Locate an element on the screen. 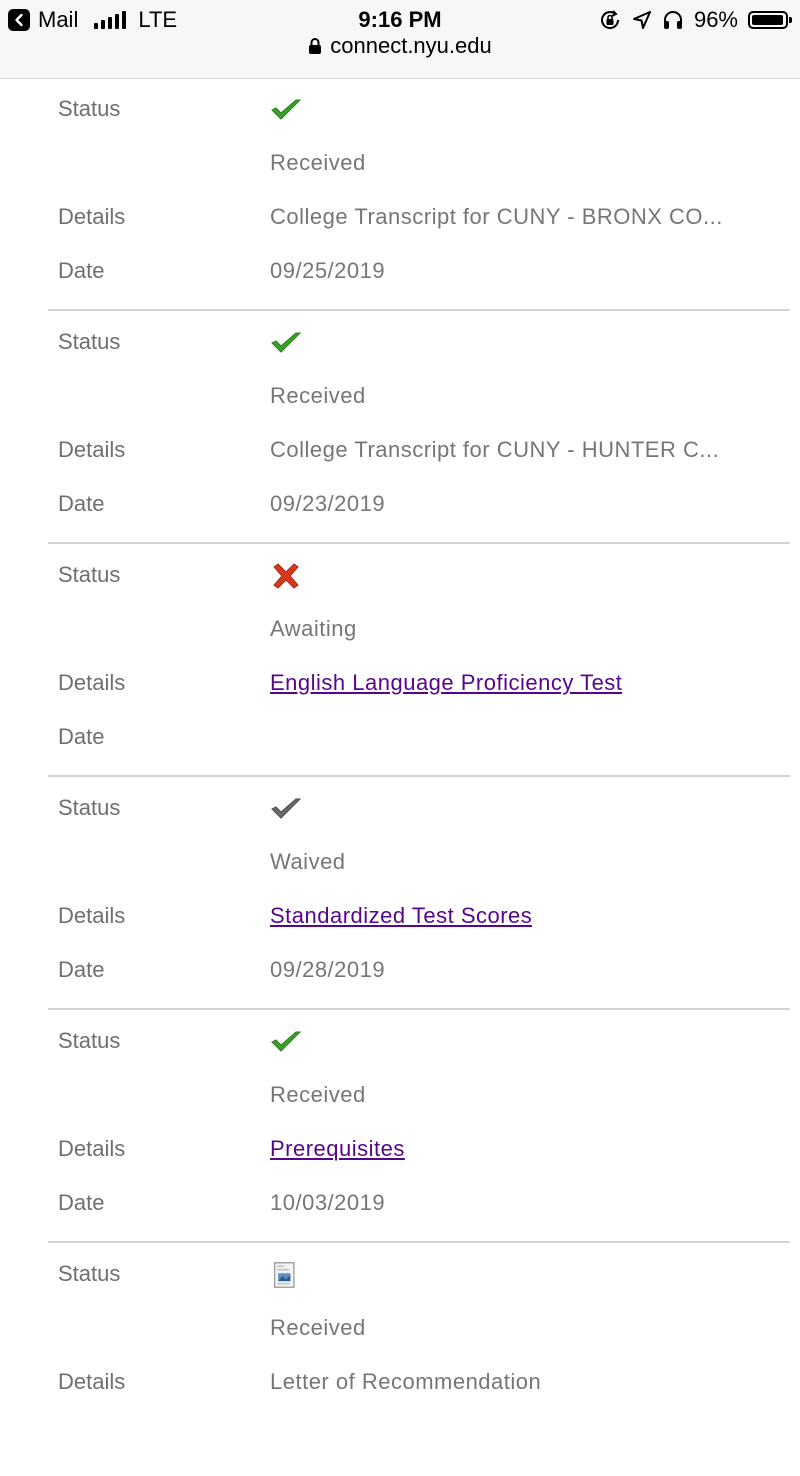 The height and width of the screenshot is (1476, 800). details-value: Letter of Recommendation is located at coordinates (406, 1381).